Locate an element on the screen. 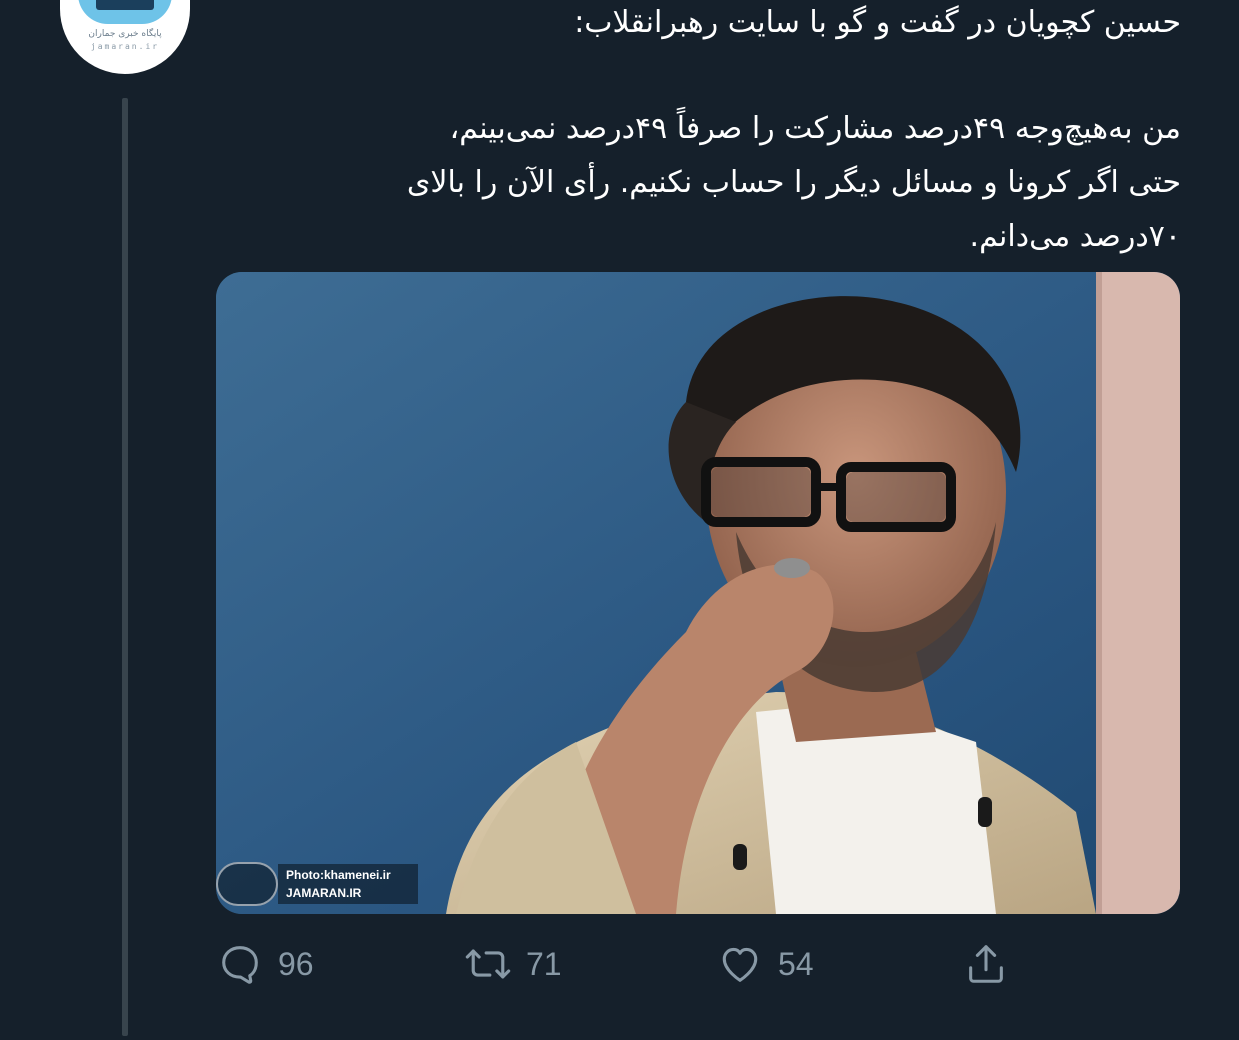 The image size is (1239, 1040). like-button: 54 is located at coordinates (765, 964).